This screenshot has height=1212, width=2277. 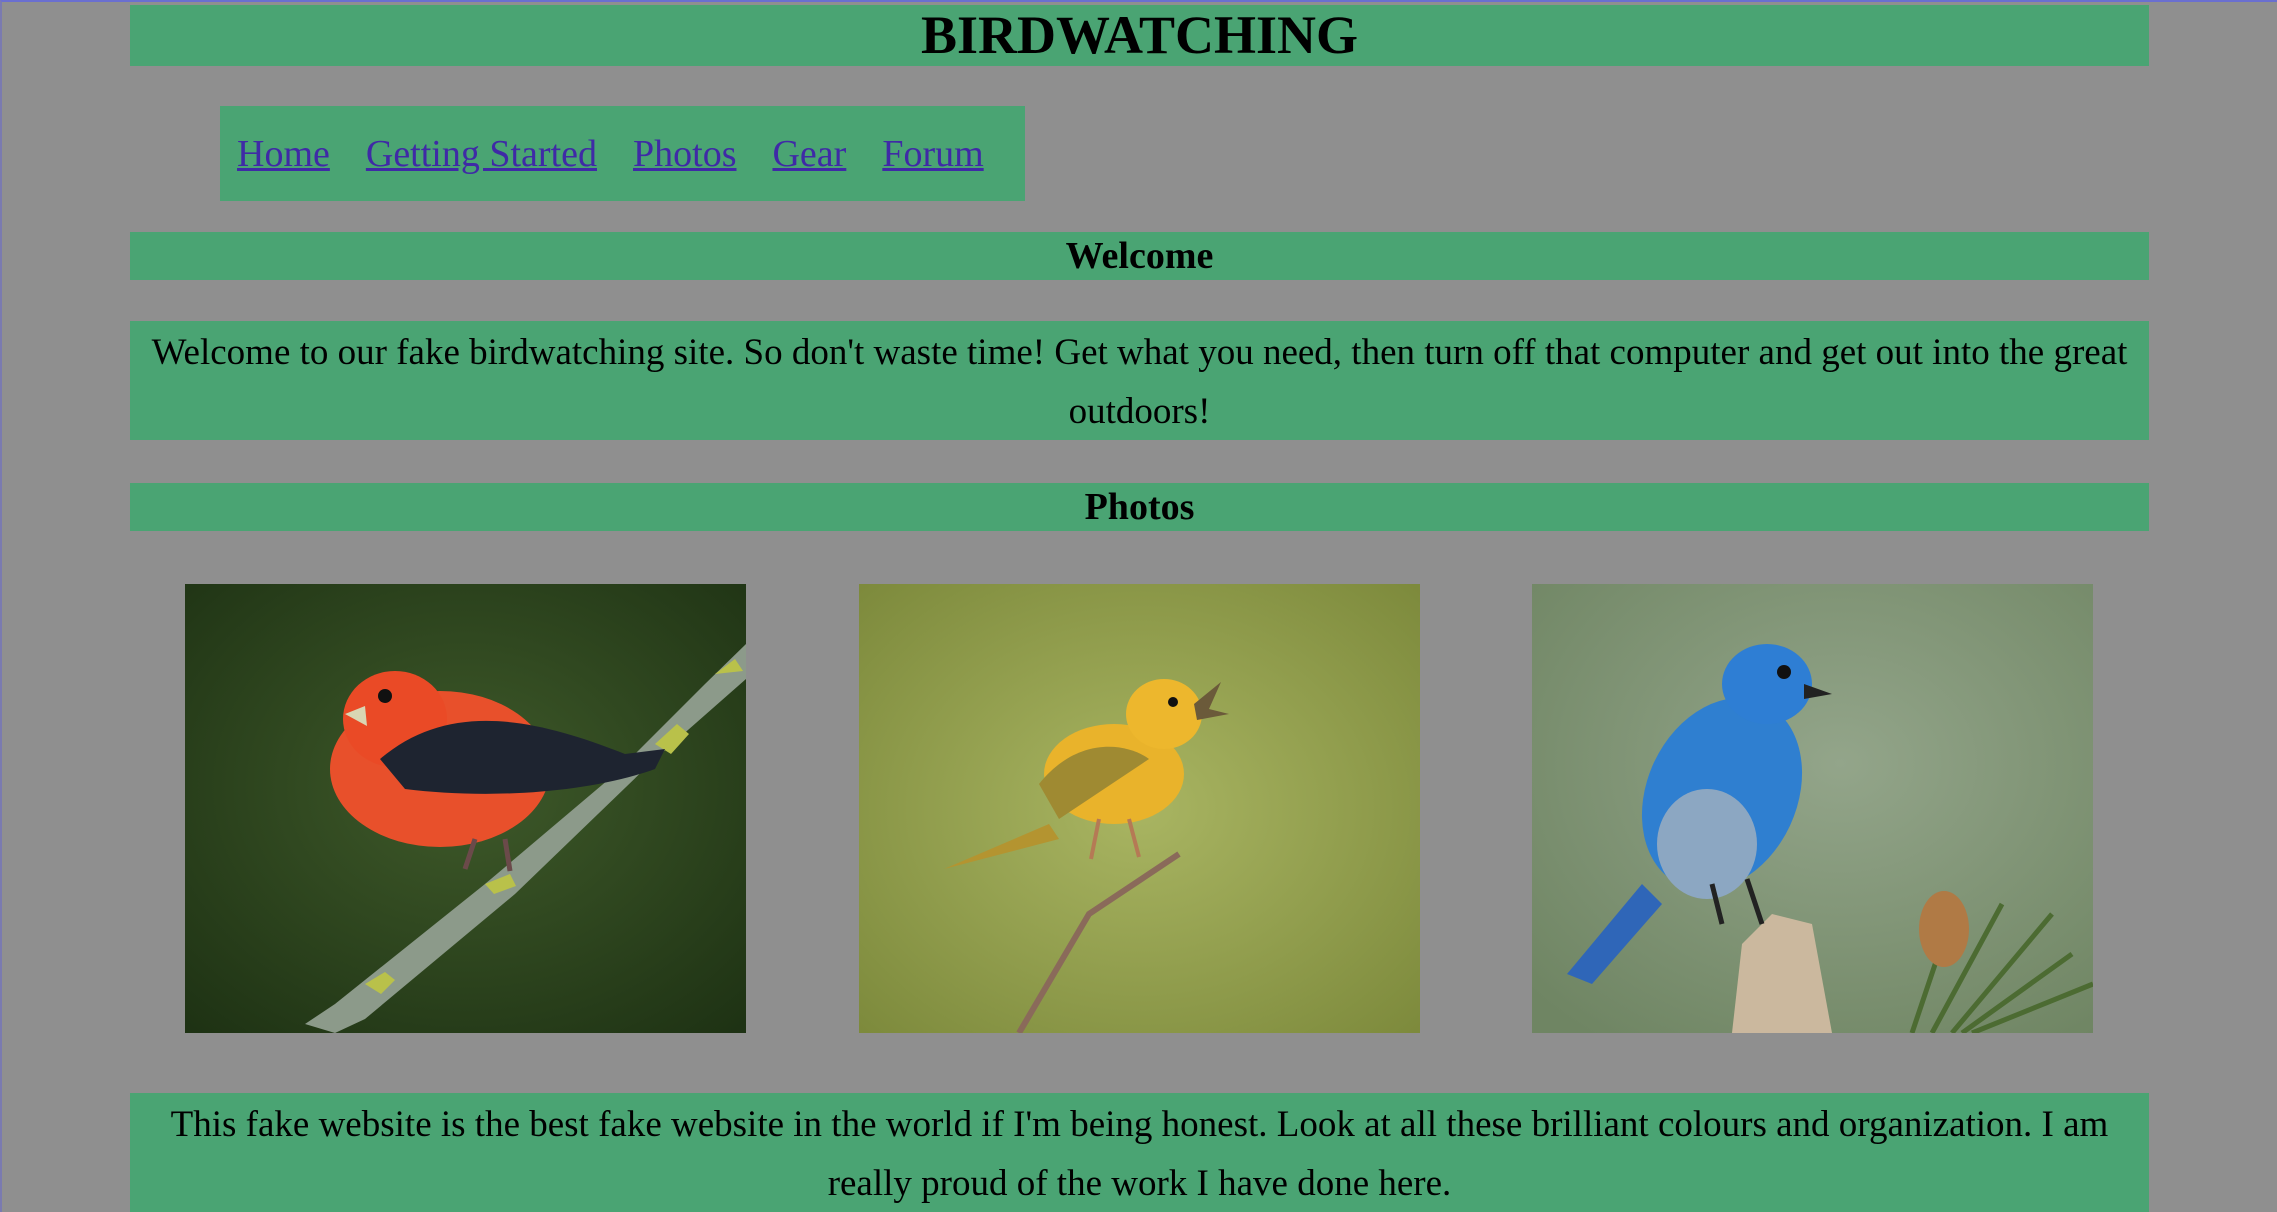 I want to click on photo-blue-bird, so click(x=1812, y=808).